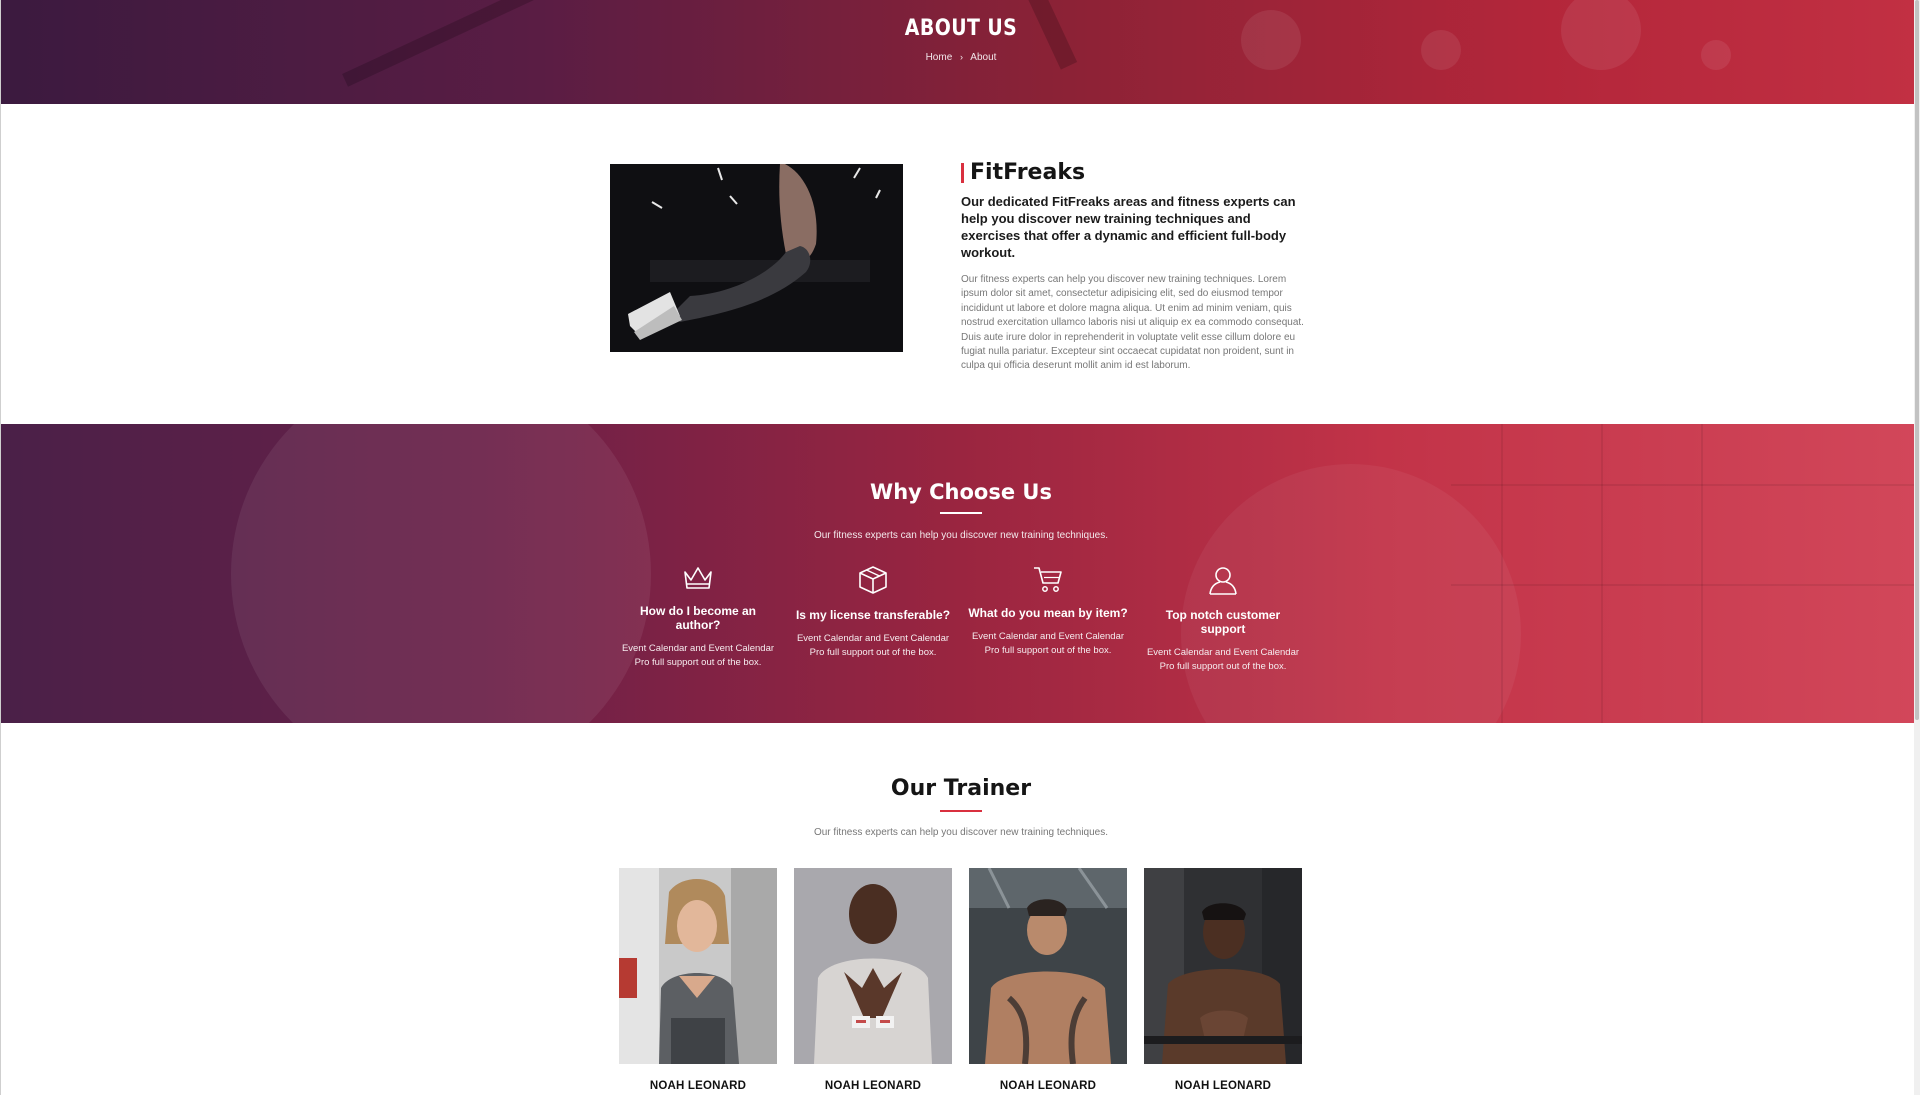  I want to click on scrollbar-thumb, so click(1917, 360).